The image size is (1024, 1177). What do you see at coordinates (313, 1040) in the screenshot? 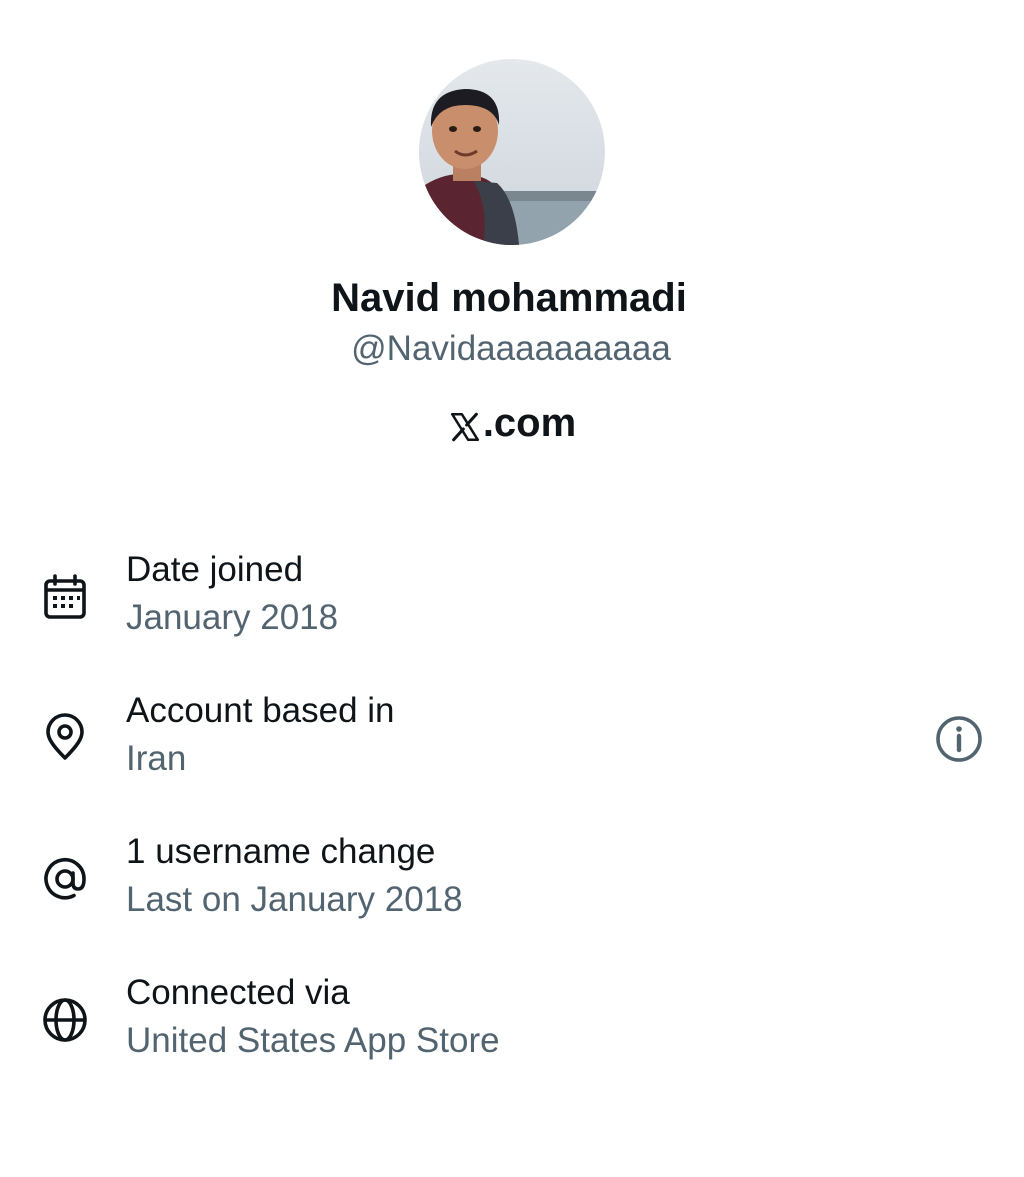
I see `about-row-value: United States App Store` at bounding box center [313, 1040].